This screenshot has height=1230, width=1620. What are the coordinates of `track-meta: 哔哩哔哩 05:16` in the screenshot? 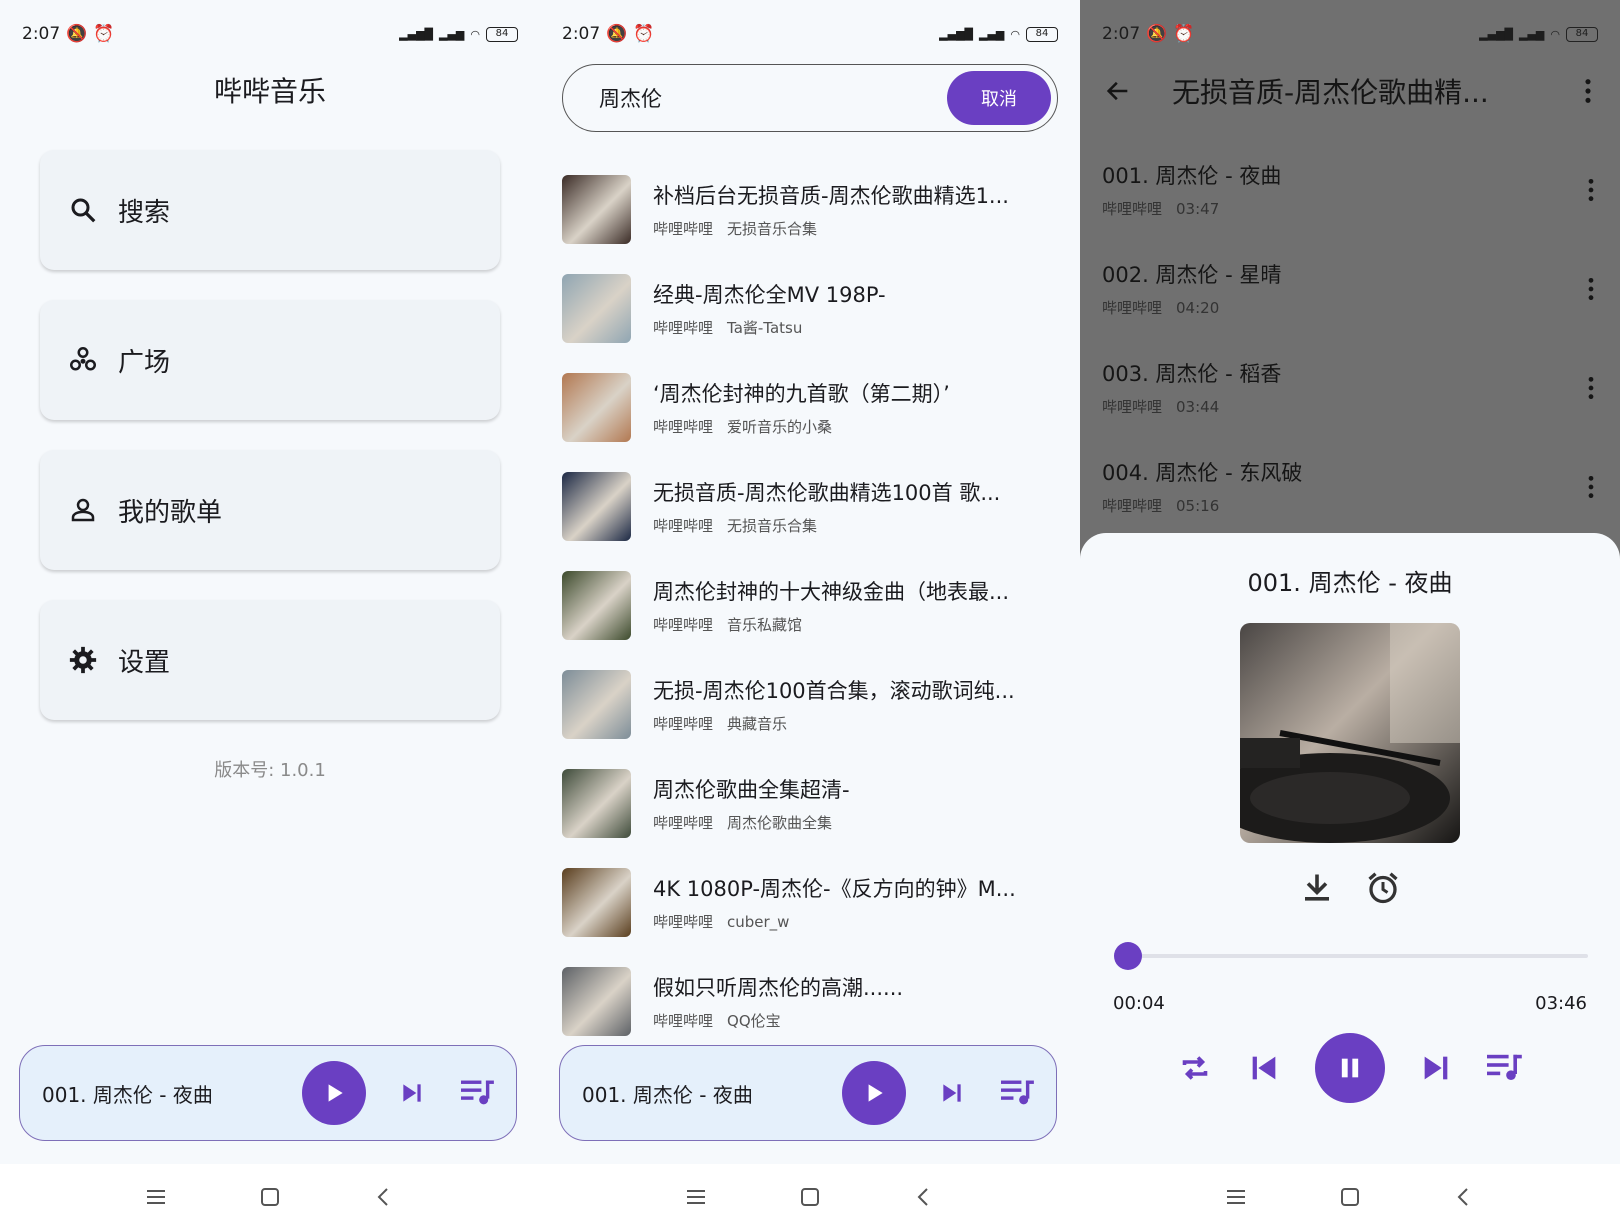 It's located at (1202, 505).